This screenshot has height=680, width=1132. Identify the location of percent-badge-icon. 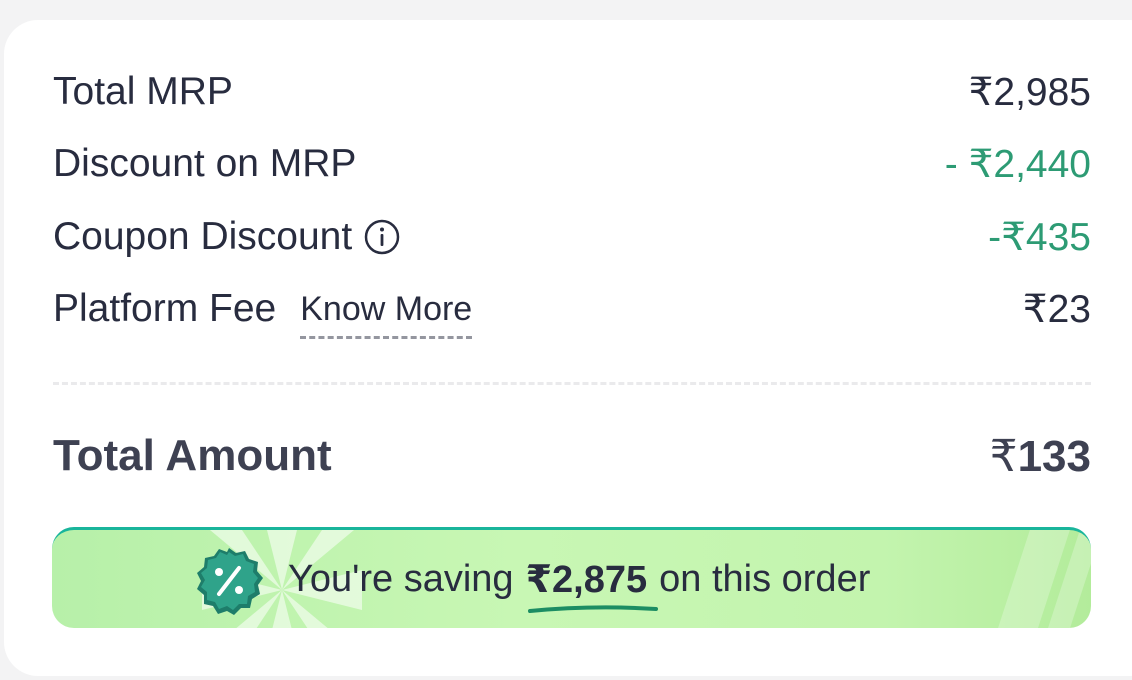
(230, 581).